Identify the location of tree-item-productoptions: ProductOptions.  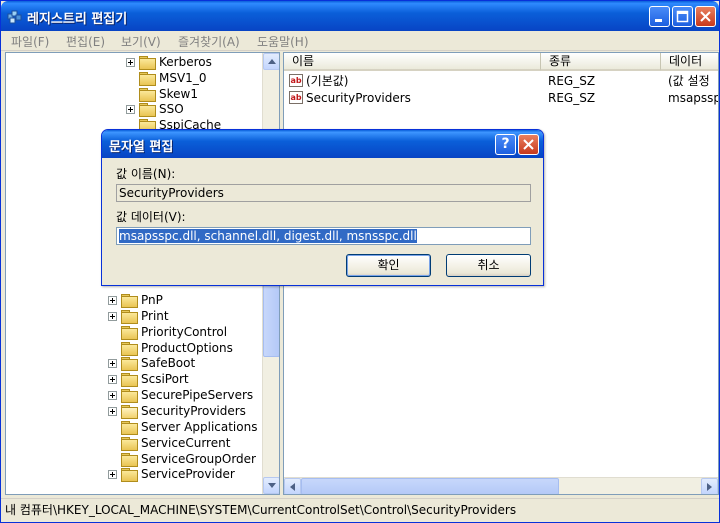
(170, 348).